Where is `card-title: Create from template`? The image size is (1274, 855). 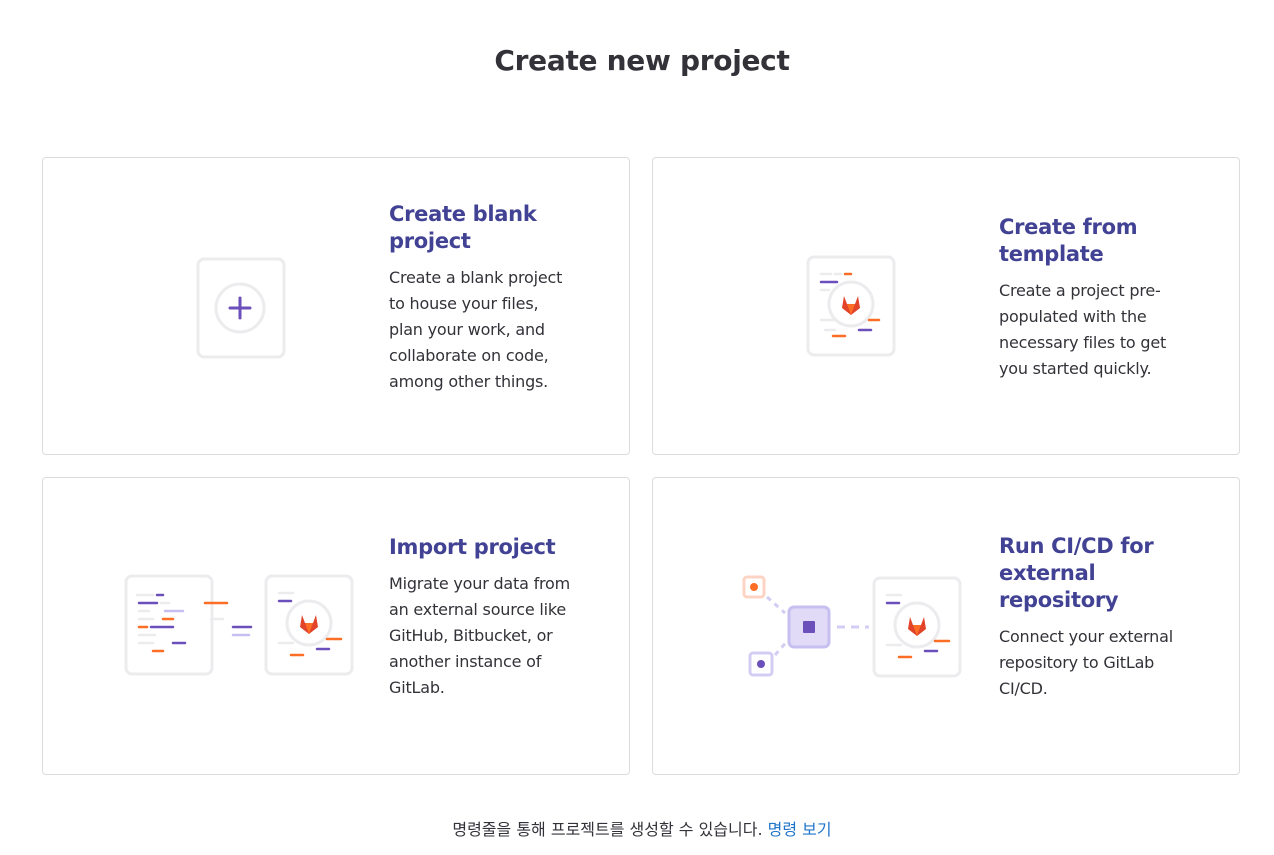 card-title: Create from template is located at coordinates (1068, 240).